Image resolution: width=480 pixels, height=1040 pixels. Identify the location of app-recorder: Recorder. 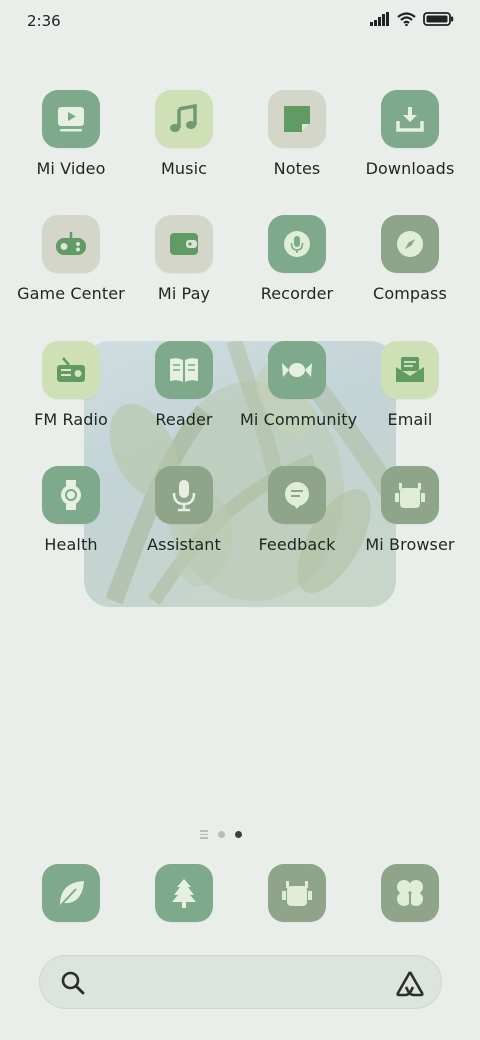
(297, 259).